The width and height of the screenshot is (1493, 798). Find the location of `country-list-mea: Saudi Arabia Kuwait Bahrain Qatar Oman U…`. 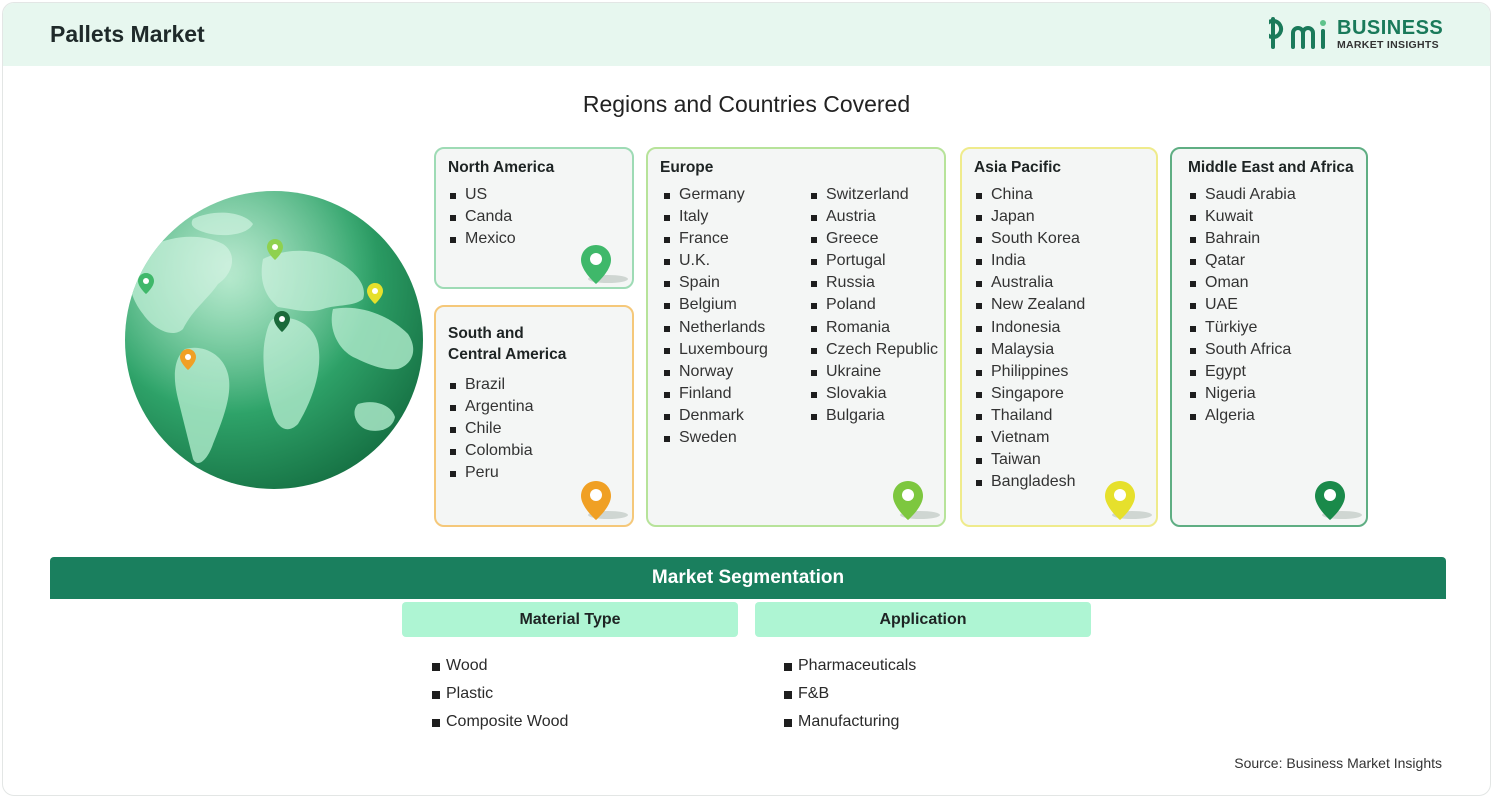

country-list-mea: Saudi Arabia Kuwait Bahrain Qatar Oman U… is located at coordinates (1242, 305).